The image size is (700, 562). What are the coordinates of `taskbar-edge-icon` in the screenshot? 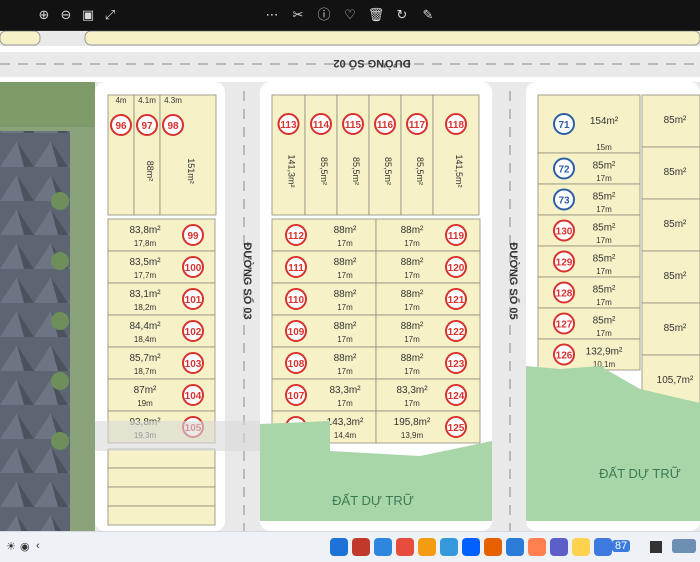 It's located at (515, 547).